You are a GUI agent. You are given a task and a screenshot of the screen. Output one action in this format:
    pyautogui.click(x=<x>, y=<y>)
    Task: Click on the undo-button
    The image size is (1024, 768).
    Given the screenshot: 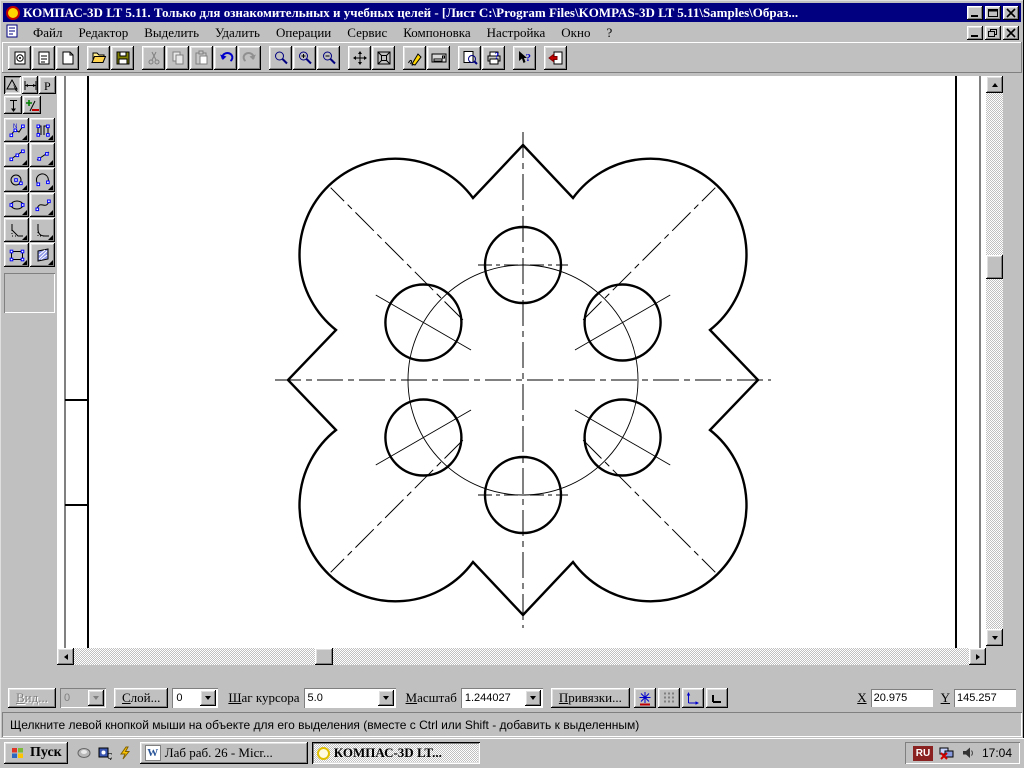 What is the action you would take?
    pyautogui.click(x=225, y=57)
    